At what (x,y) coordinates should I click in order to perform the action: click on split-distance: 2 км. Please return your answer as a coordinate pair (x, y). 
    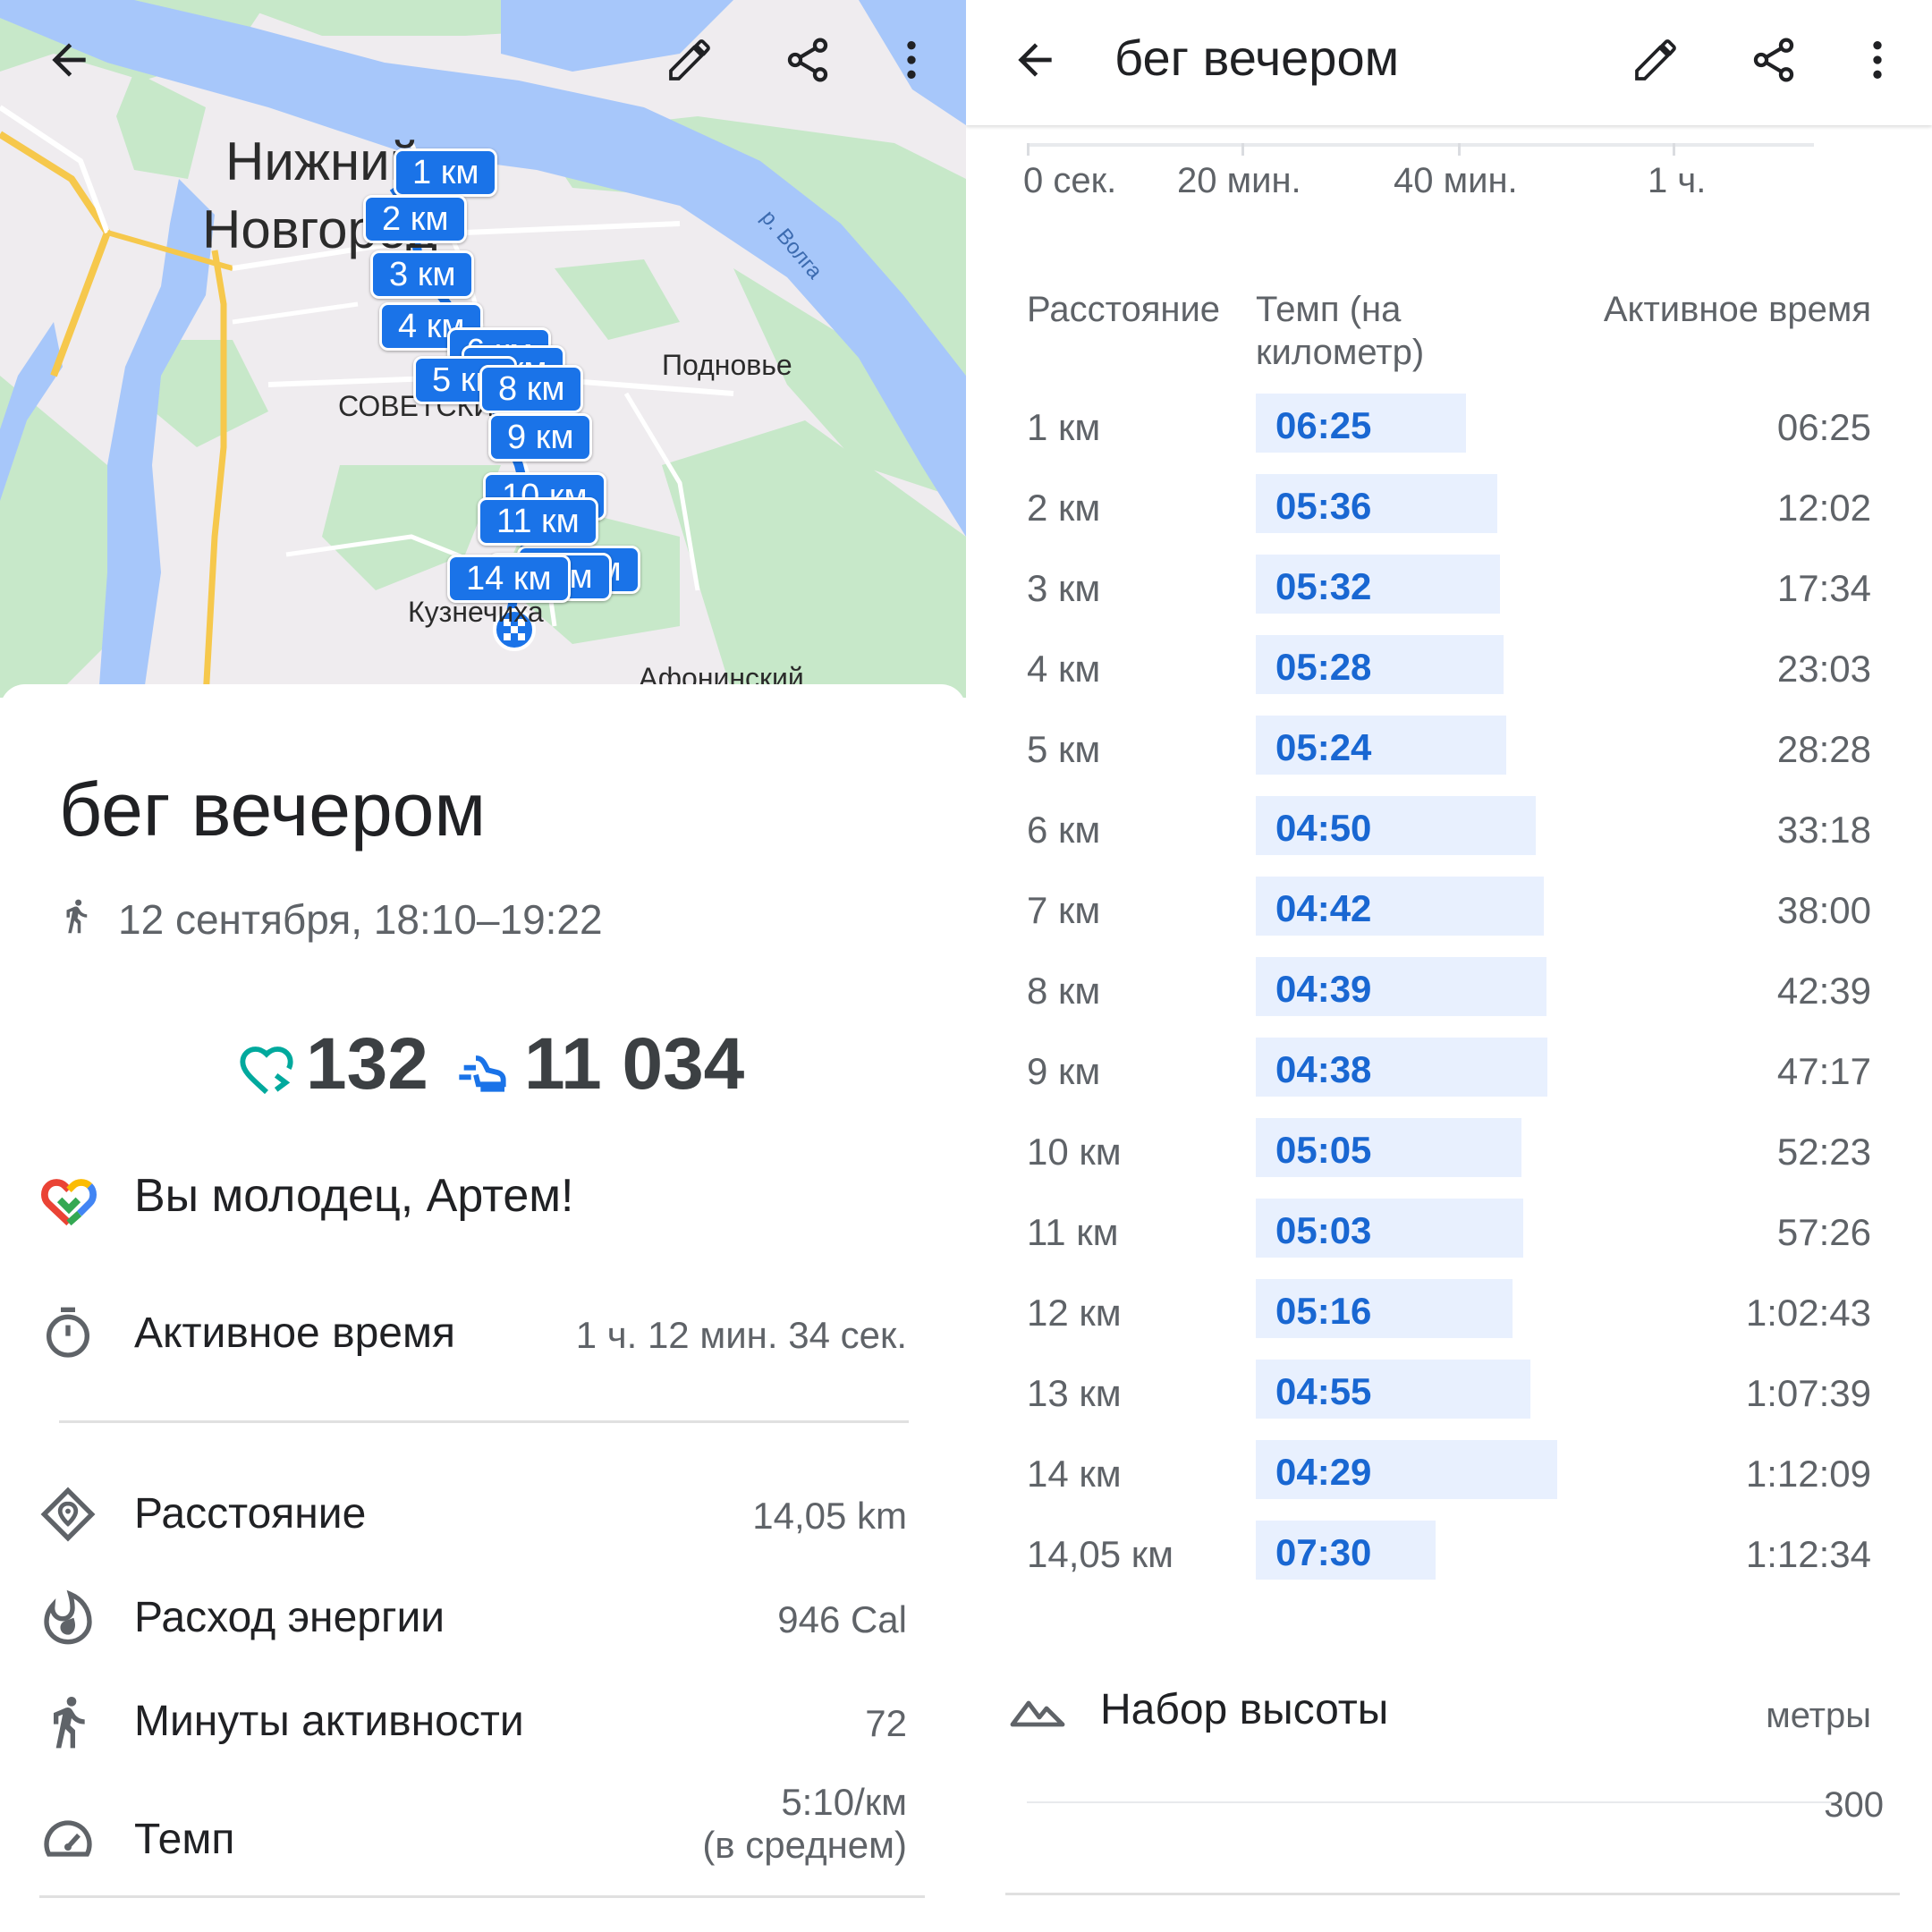
    Looking at the image, I should click on (1064, 508).